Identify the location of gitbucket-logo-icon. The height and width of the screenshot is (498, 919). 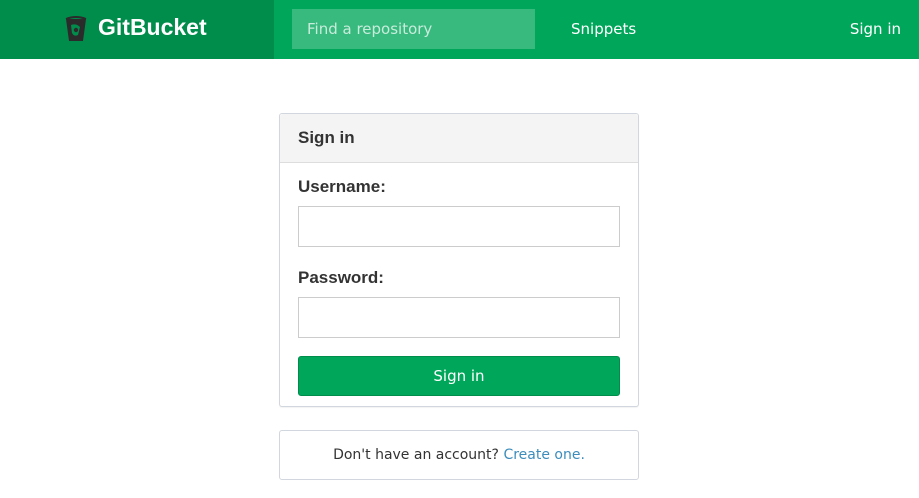
(76, 28).